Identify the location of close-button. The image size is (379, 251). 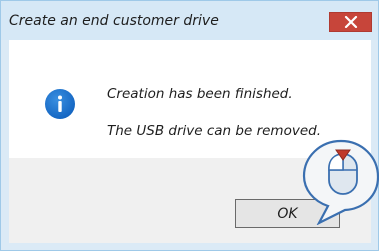
(350, 22).